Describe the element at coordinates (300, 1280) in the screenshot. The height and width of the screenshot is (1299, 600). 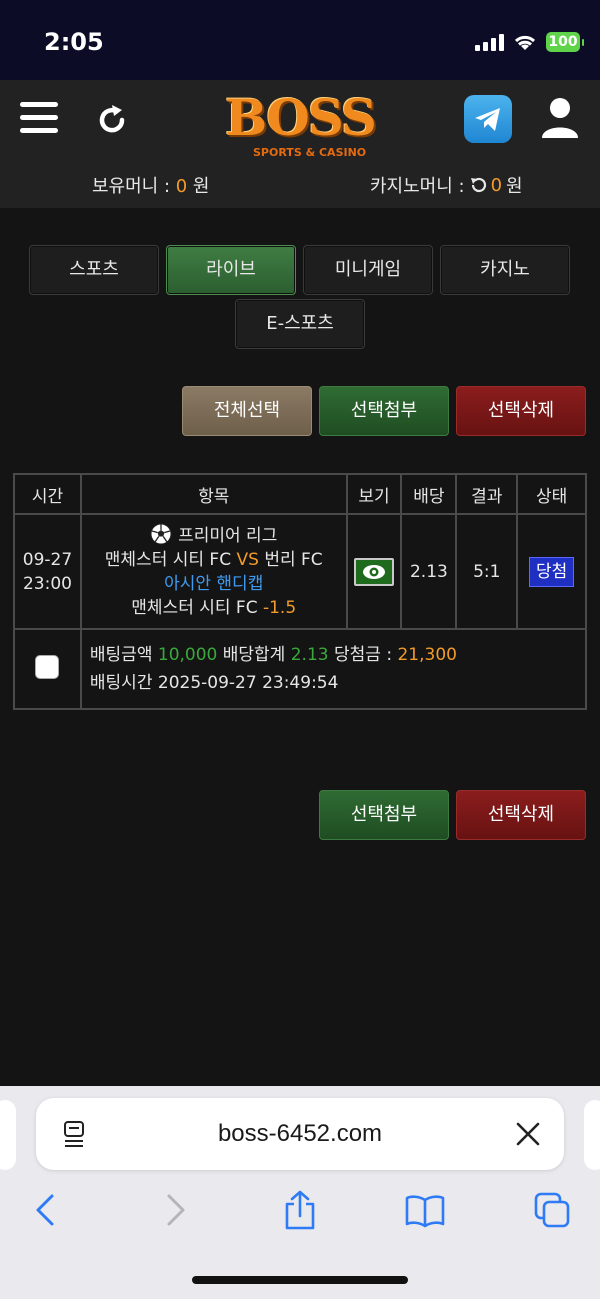
I see `home-indicator` at that location.